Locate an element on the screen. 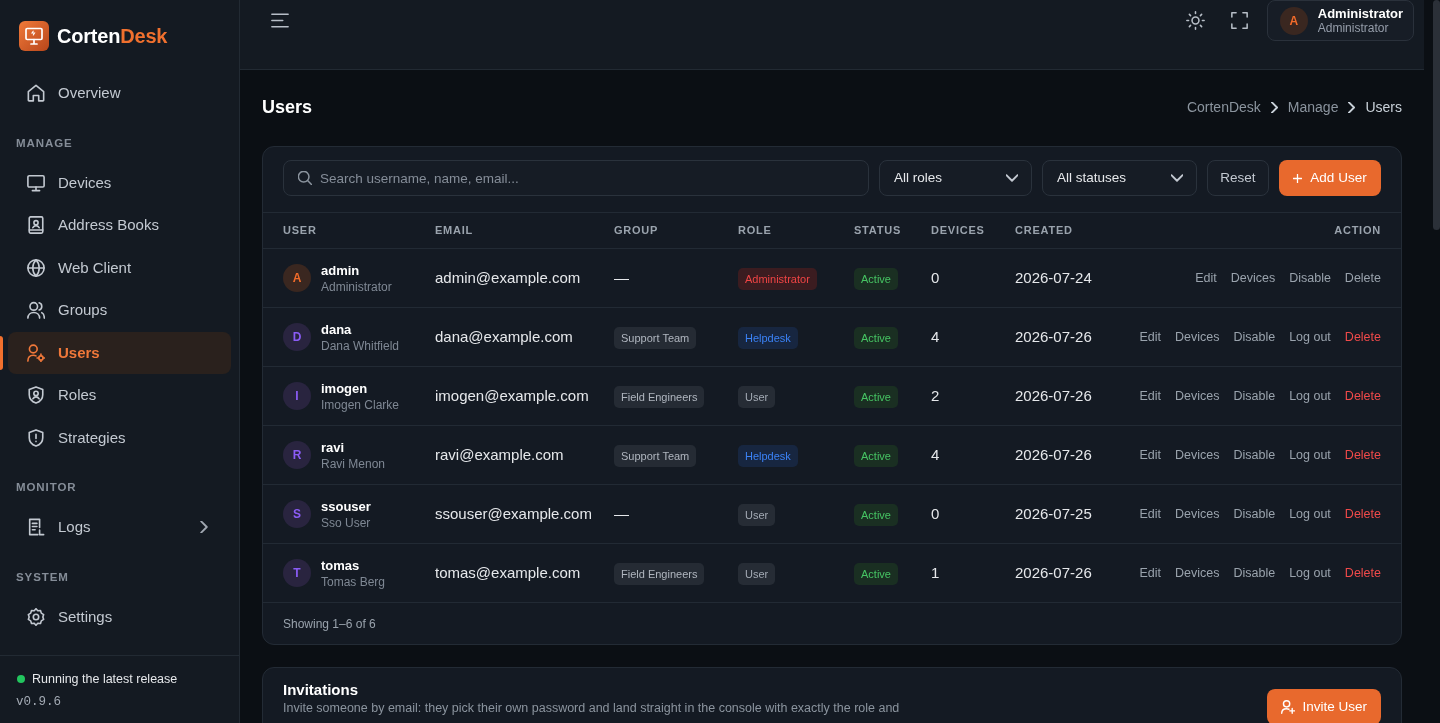  chevron-right-icon is located at coordinates (1352, 107).